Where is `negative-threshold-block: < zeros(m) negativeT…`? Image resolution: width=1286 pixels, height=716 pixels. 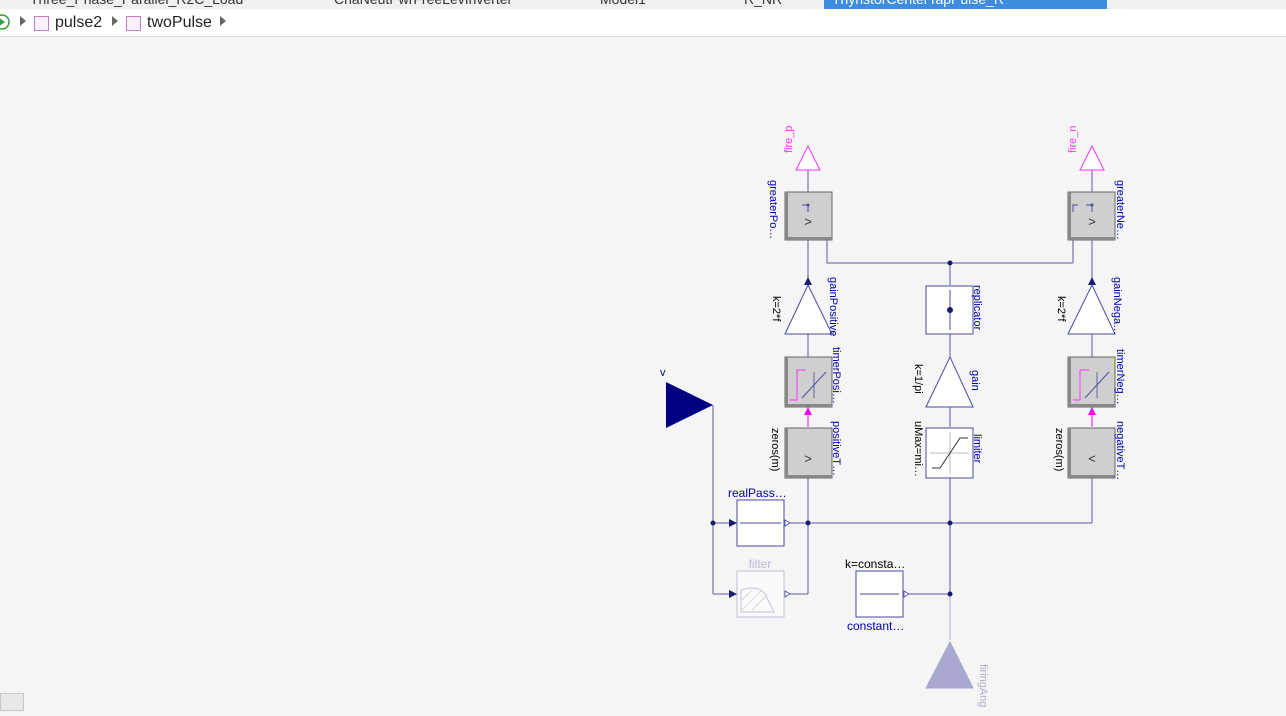
negative-threshold-block: < zeros(m) negativeT… is located at coordinates (1089, 450).